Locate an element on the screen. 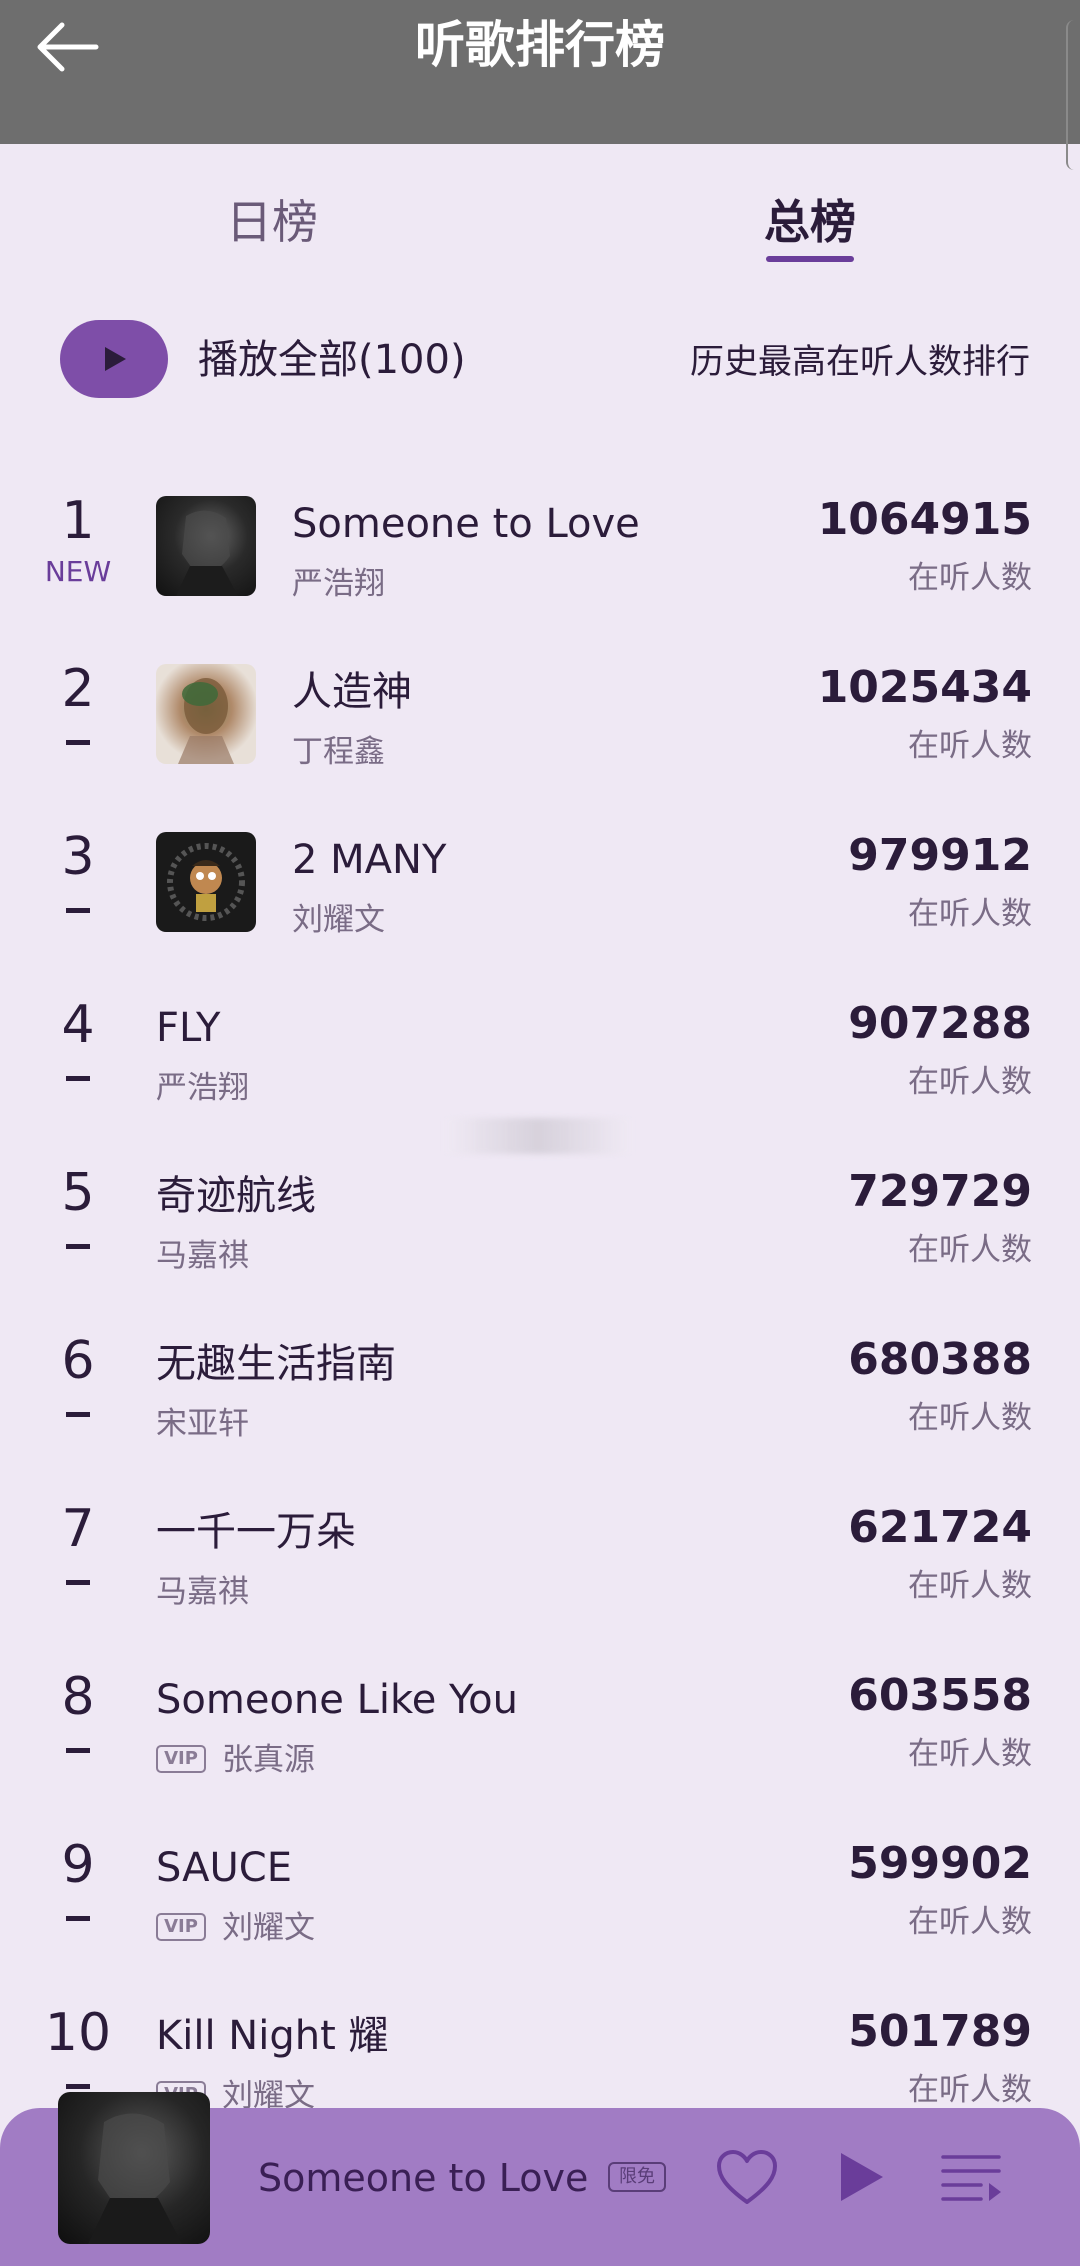  rank-number: 8 is located at coordinates (78, 1697).